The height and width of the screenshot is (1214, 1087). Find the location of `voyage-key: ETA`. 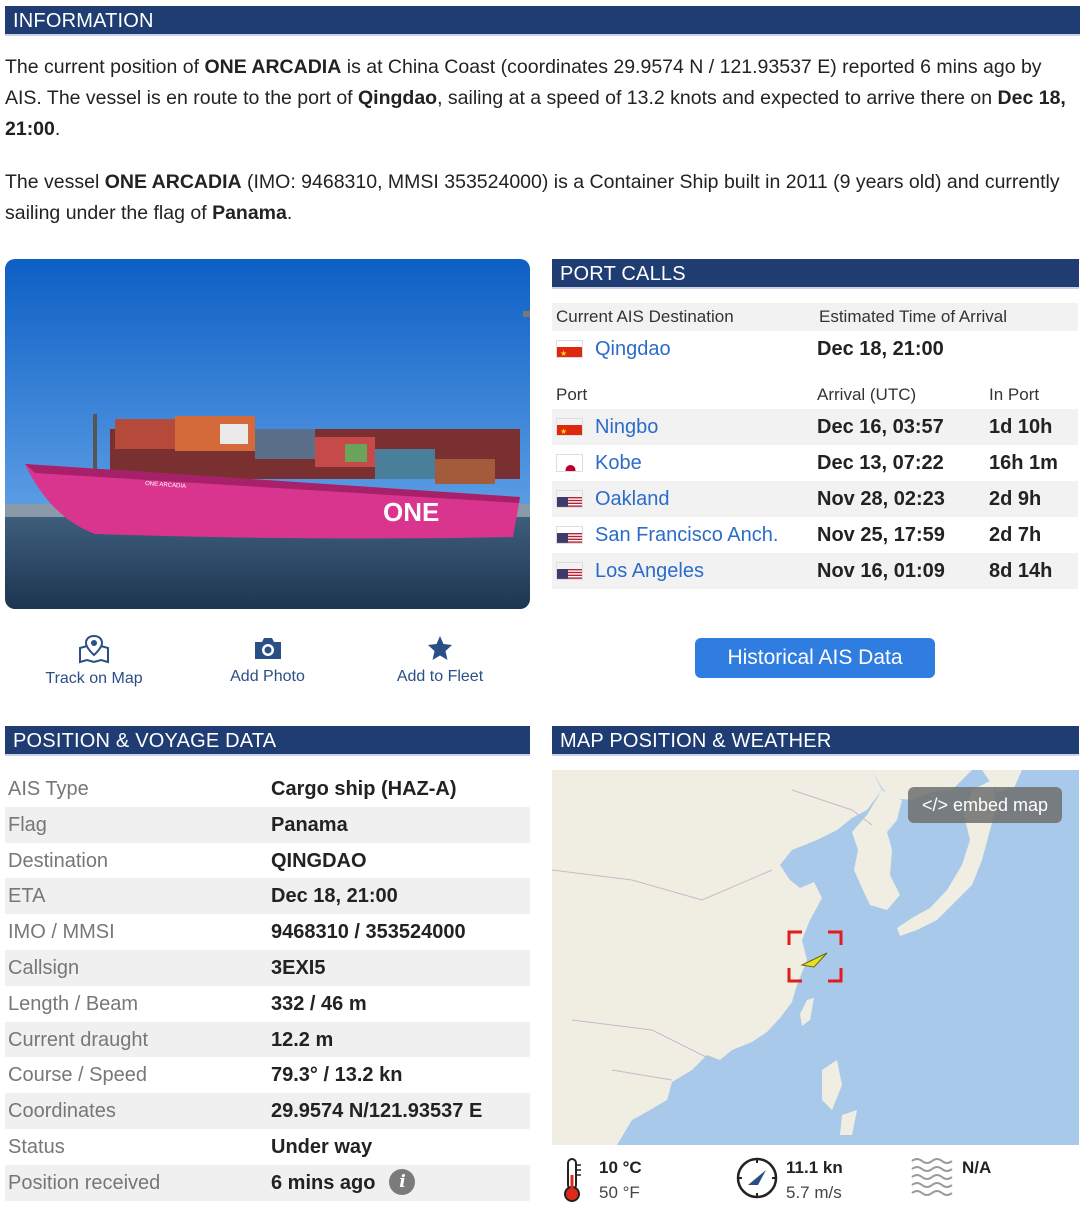

voyage-key: ETA is located at coordinates (27, 896).